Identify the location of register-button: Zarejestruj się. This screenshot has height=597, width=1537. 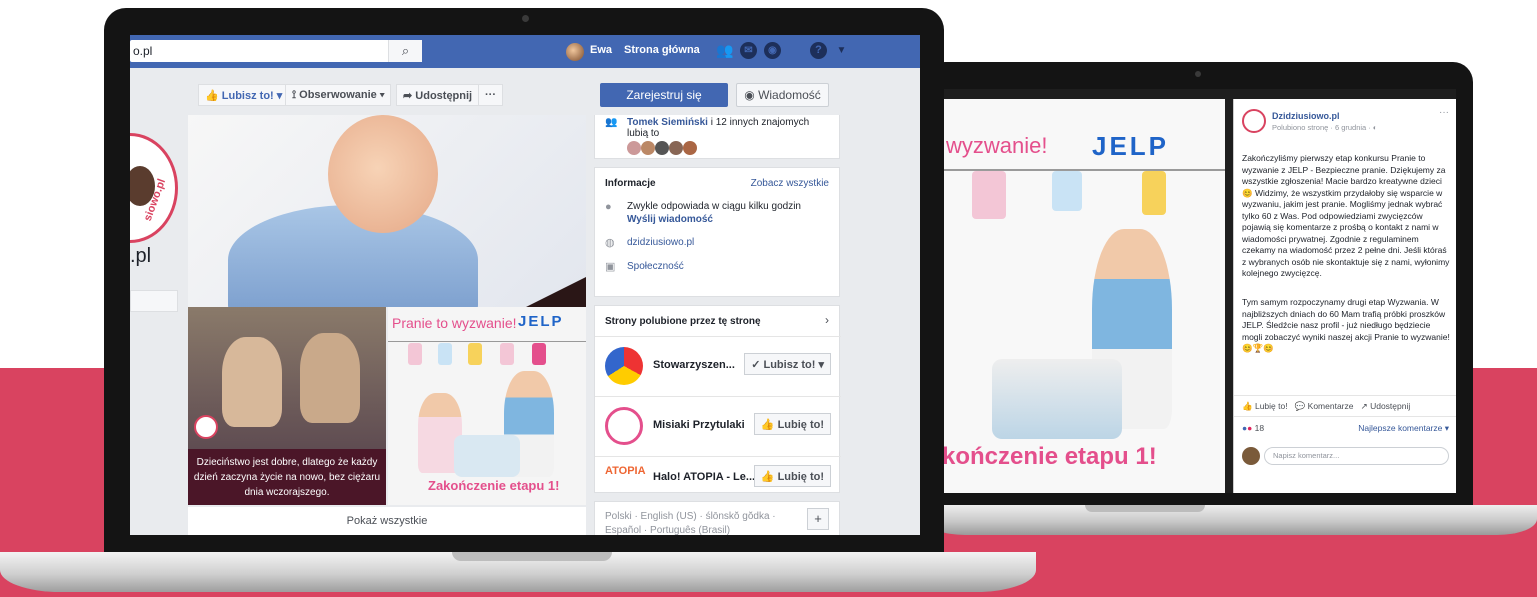
(664, 95).